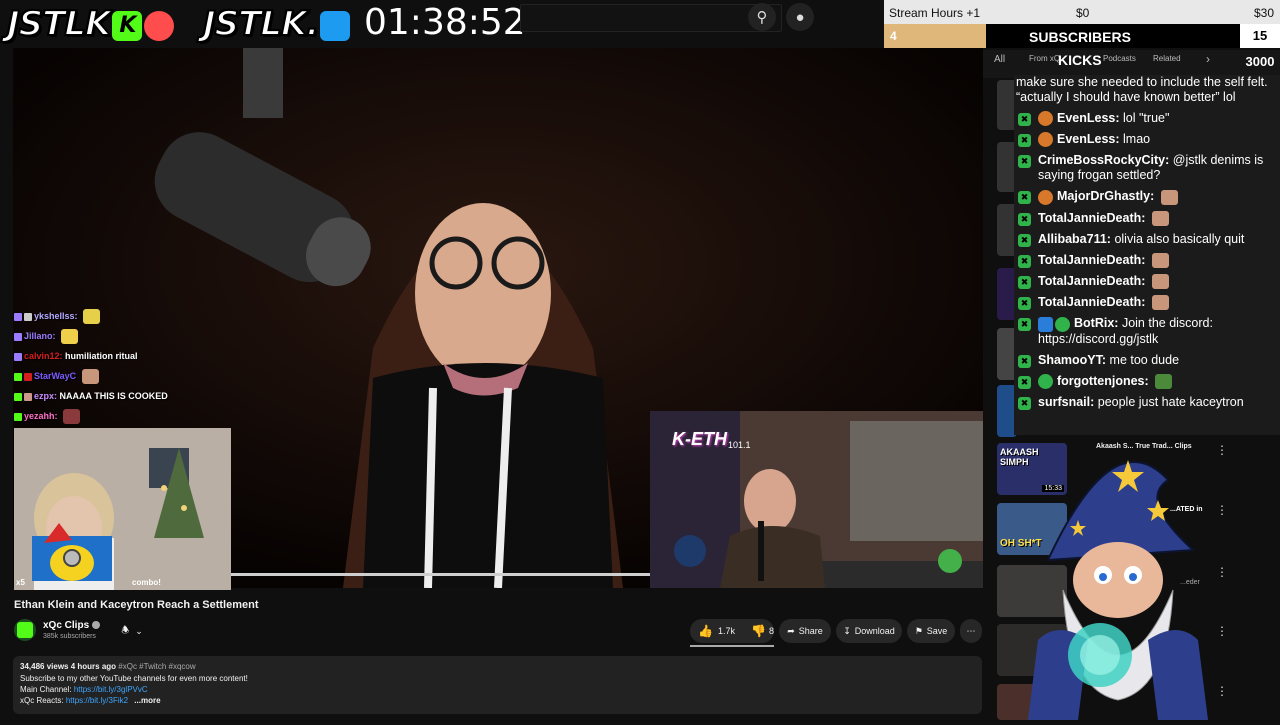  Describe the element at coordinates (1074, 239) in the screenshot. I see `chat-username: Allibaba711:` at that location.